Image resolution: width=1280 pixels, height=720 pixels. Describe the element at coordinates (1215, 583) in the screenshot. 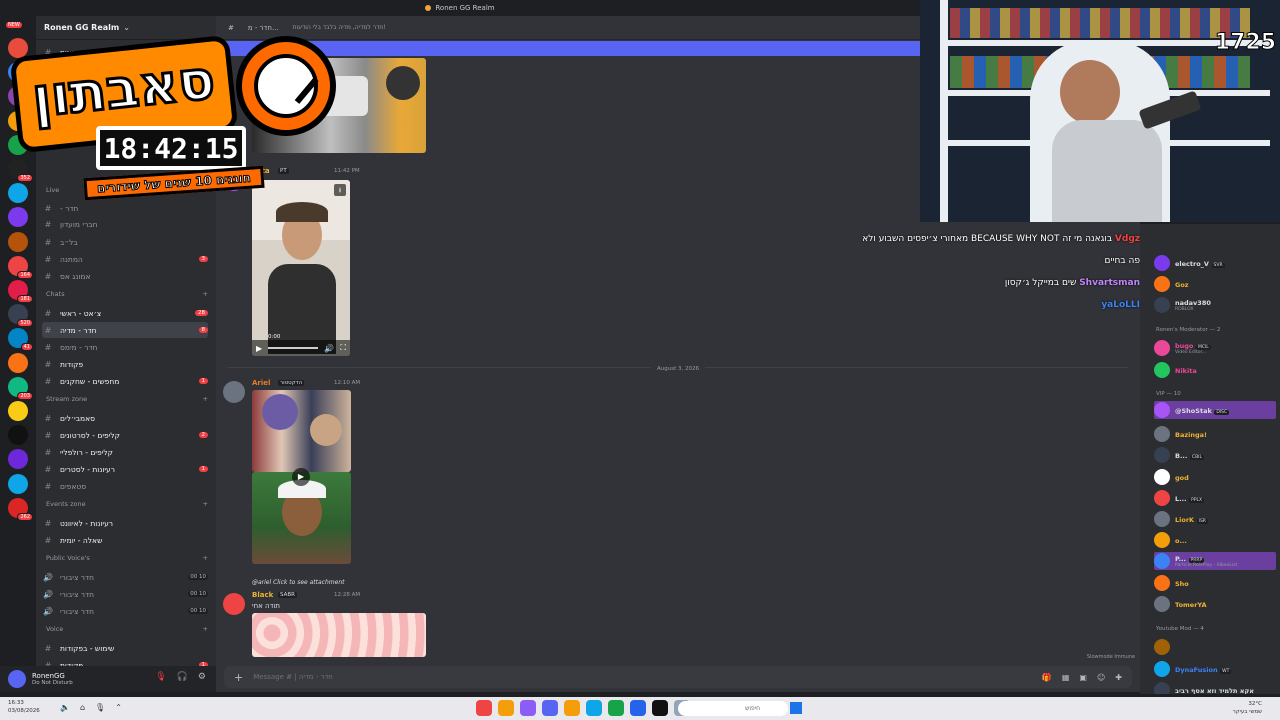

I see `member-item: Sho` at that location.